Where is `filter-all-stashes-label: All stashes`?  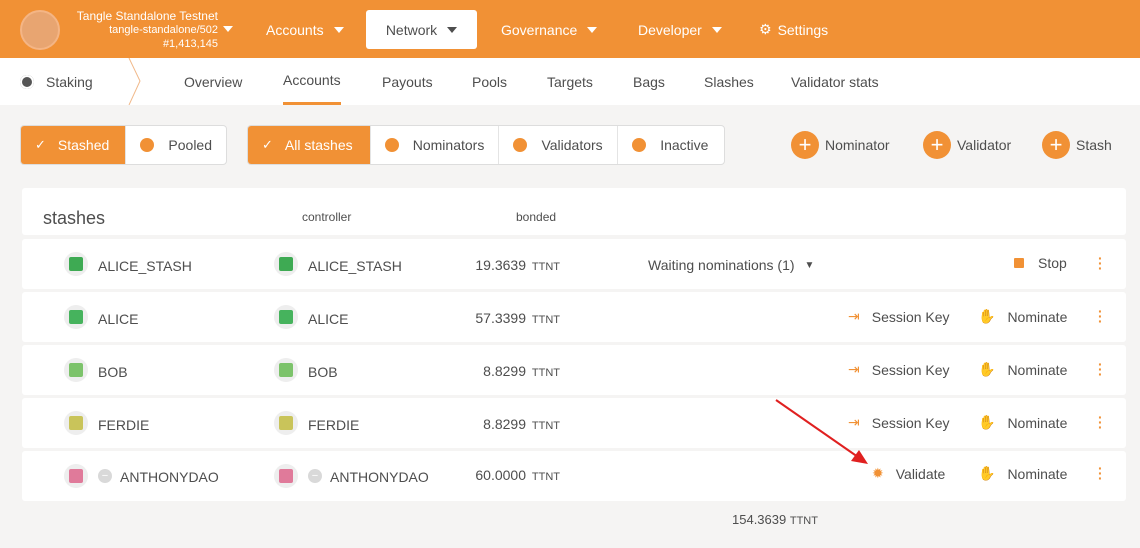
filter-all-stashes-label: All stashes is located at coordinates (318, 145).